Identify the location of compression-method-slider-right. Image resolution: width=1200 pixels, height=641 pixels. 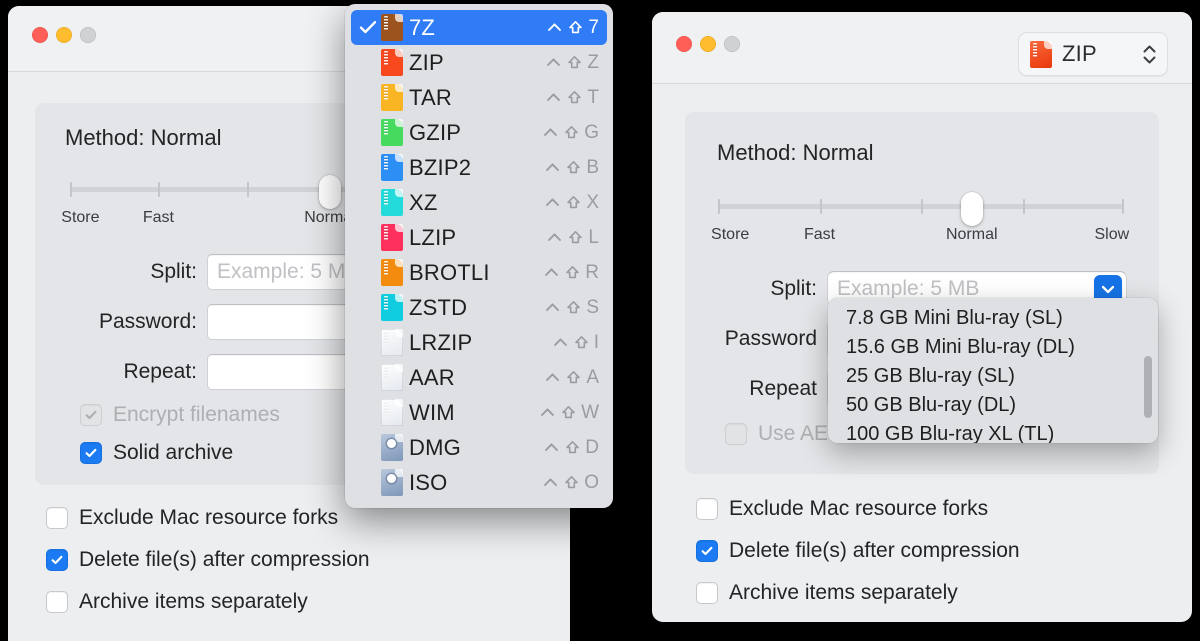
(921, 209).